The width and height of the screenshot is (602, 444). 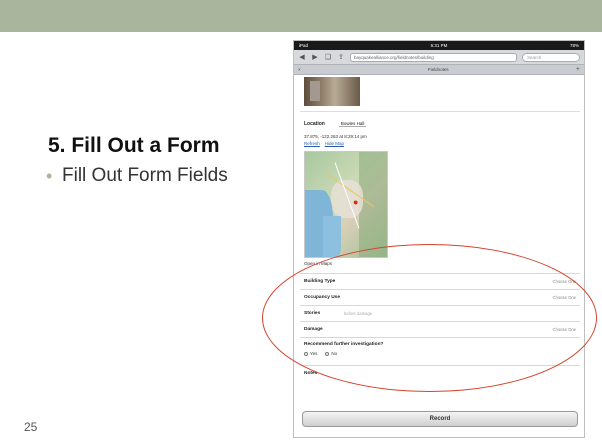 What do you see at coordinates (358, 313) in the screenshot?
I see `stories-input: before damage` at bounding box center [358, 313].